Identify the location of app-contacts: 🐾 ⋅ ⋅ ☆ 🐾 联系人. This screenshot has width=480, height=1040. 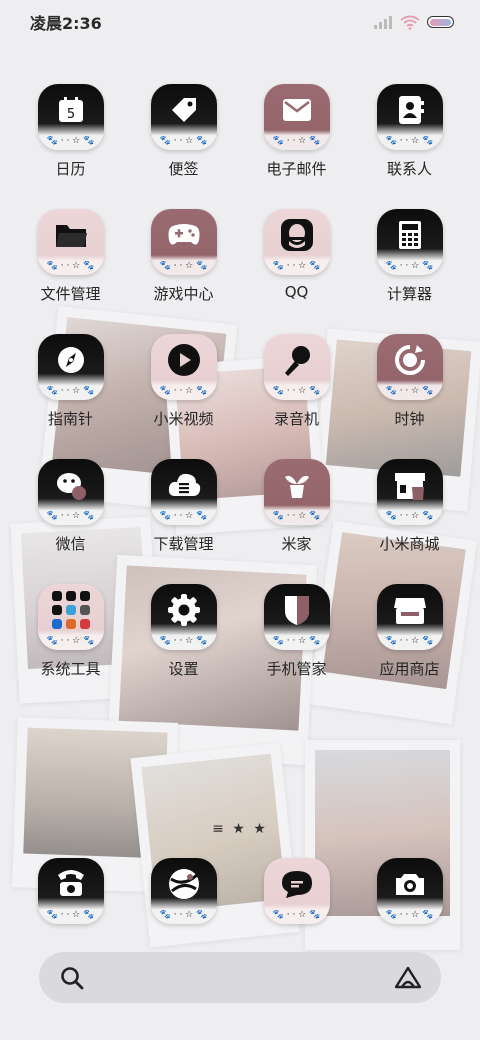
(409, 146).